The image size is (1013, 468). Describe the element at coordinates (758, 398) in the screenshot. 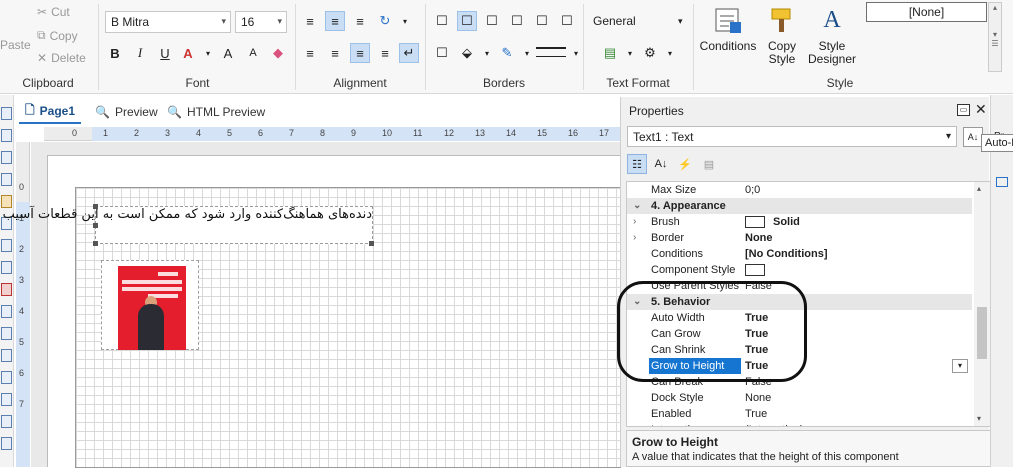

I see `property-value: None` at that location.